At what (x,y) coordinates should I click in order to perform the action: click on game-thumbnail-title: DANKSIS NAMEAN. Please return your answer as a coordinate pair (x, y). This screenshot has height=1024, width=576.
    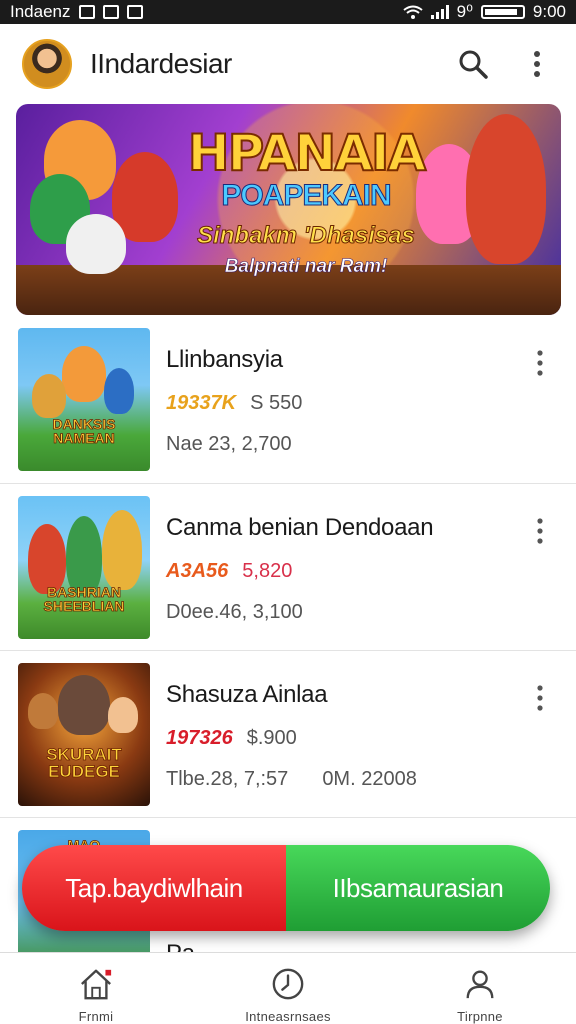
    Looking at the image, I should click on (84, 431).